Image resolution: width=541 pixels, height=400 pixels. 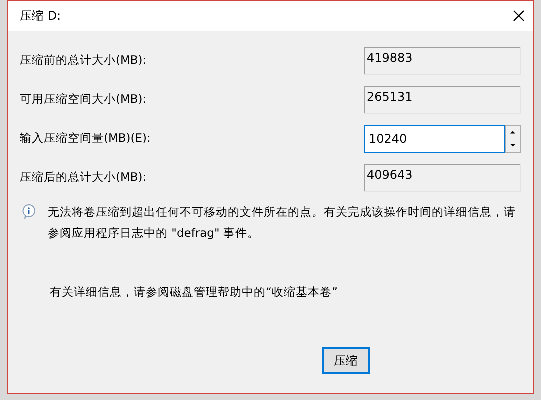 What do you see at coordinates (513, 132) in the screenshot?
I see `caret-up-icon` at bounding box center [513, 132].